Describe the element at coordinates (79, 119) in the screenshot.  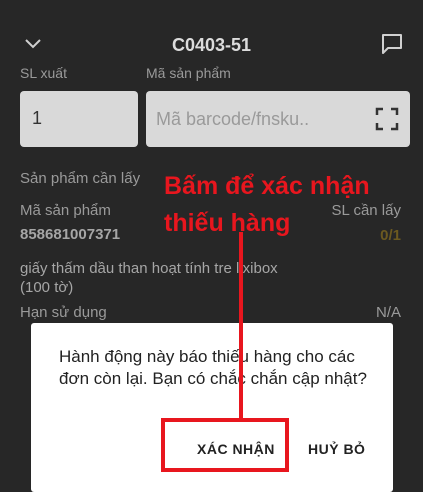
I see `quantity-field: 1` at that location.